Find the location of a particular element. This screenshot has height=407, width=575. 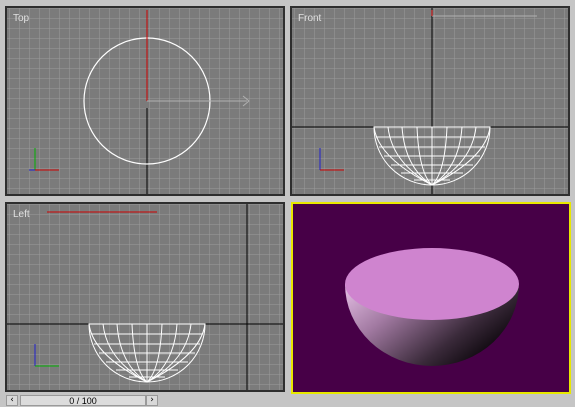

chevron-left-icon: ‹ is located at coordinates (12, 400).